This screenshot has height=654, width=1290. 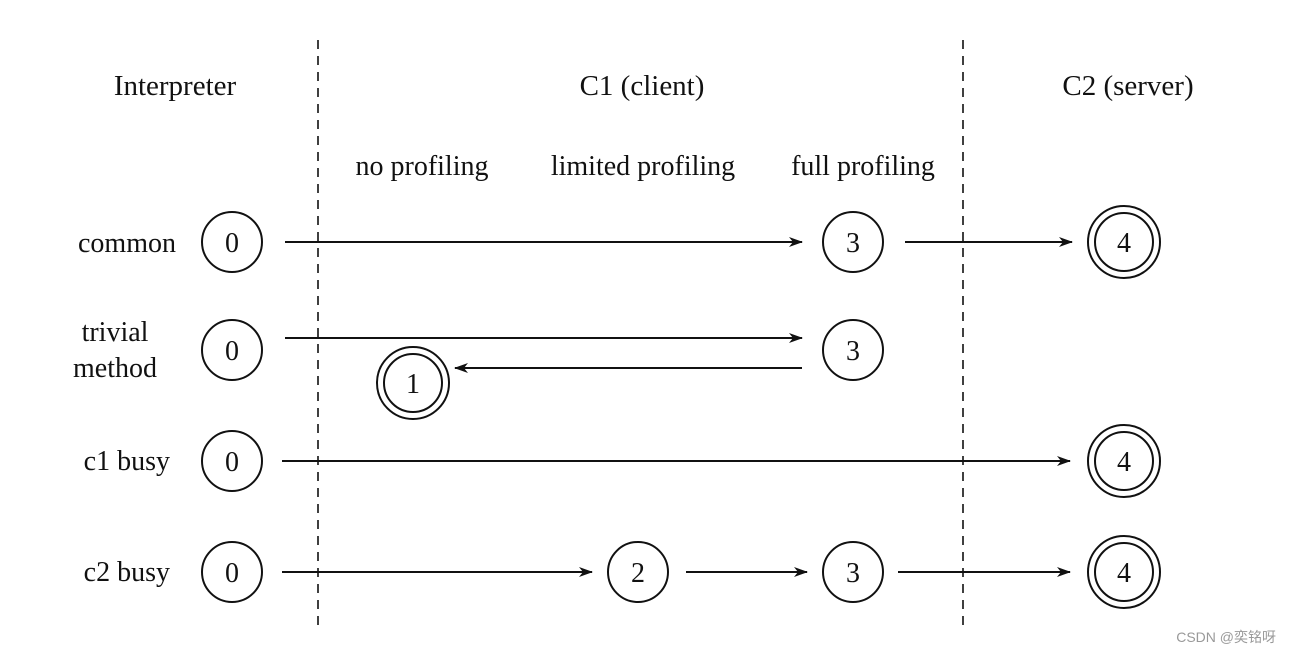 I want to click on column-header-c1: C1 (client), so click(x=642, y=86).